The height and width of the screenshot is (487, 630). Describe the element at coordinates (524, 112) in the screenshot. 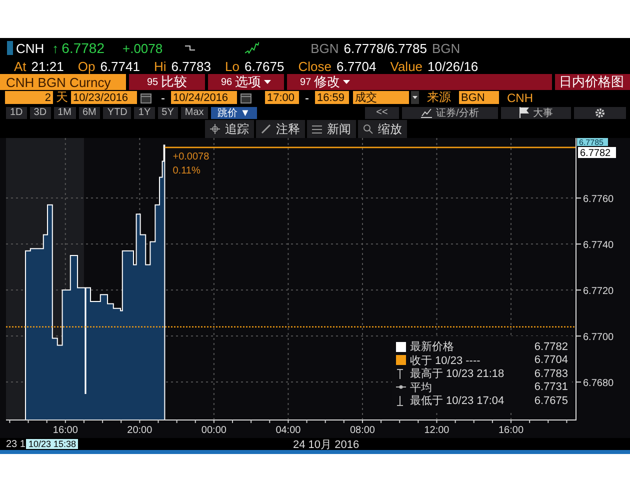

I see `flag-icon` at that location.